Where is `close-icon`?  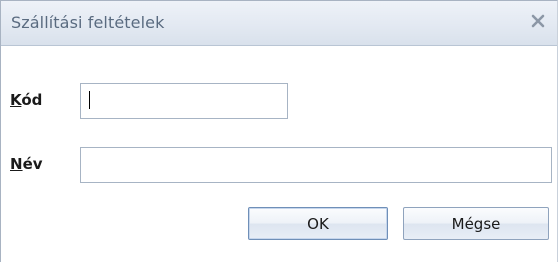 close-icon is located at coordinates (538, 21).